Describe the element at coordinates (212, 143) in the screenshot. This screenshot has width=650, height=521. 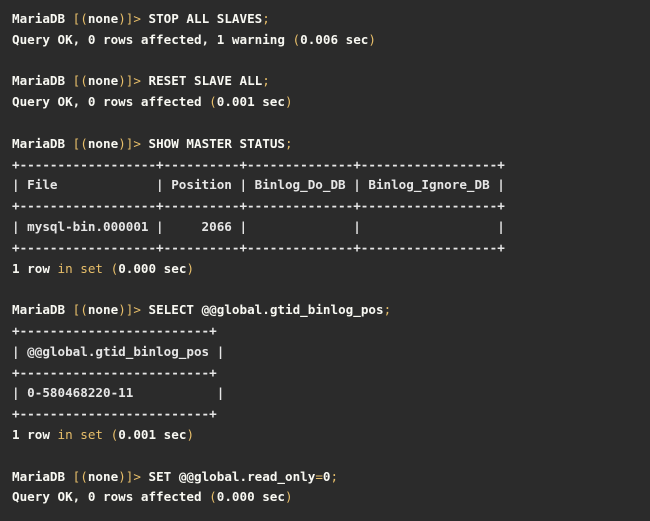
I see `terminal-text: SHOW MASTER STATUS` at that location.